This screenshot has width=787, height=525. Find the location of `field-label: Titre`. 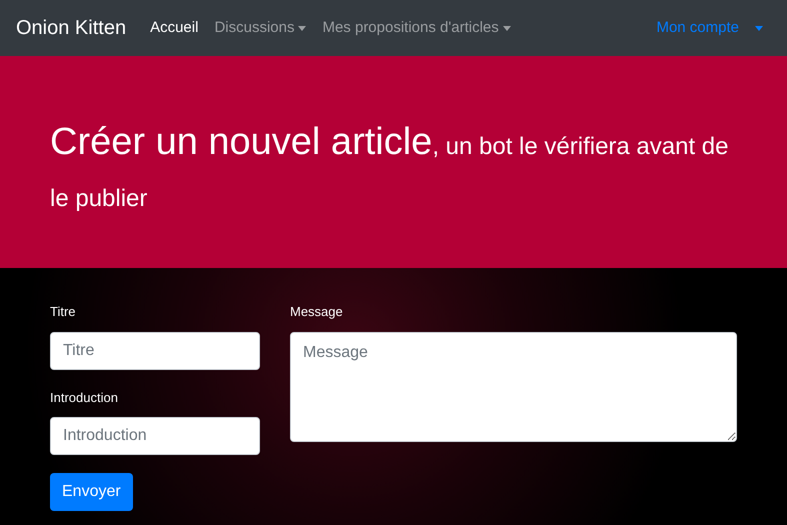

field-label: Titre is located at coordinates (63, 312).